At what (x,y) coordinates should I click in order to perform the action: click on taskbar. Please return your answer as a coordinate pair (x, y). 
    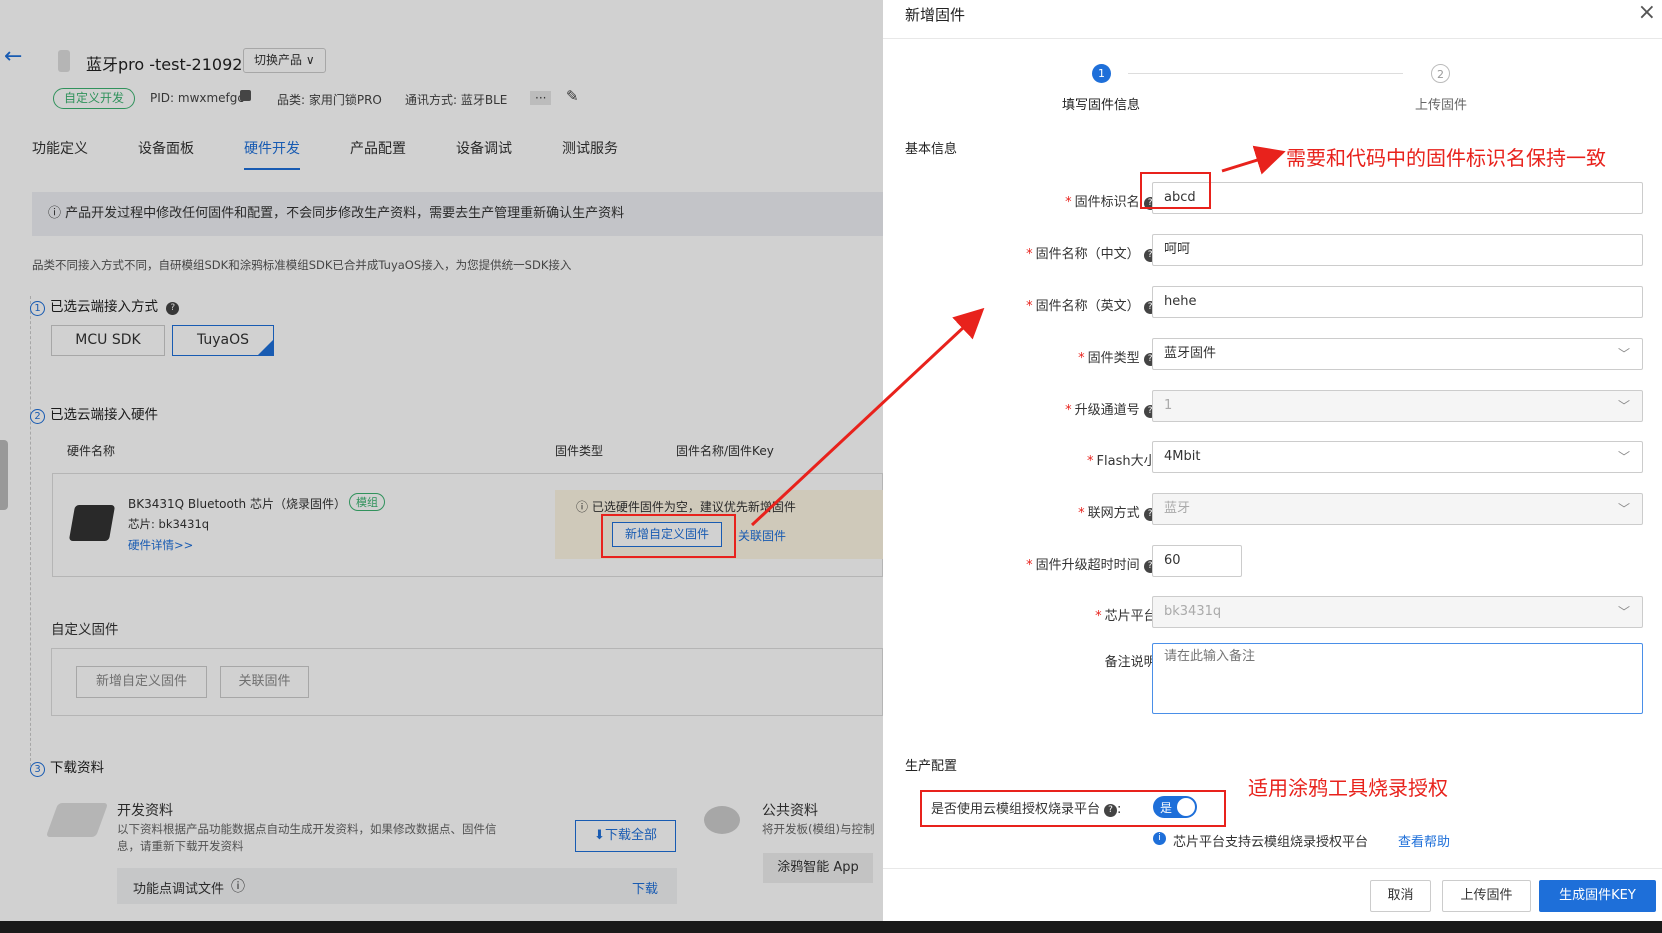
    Looking at the image, I should click on (831, 927).